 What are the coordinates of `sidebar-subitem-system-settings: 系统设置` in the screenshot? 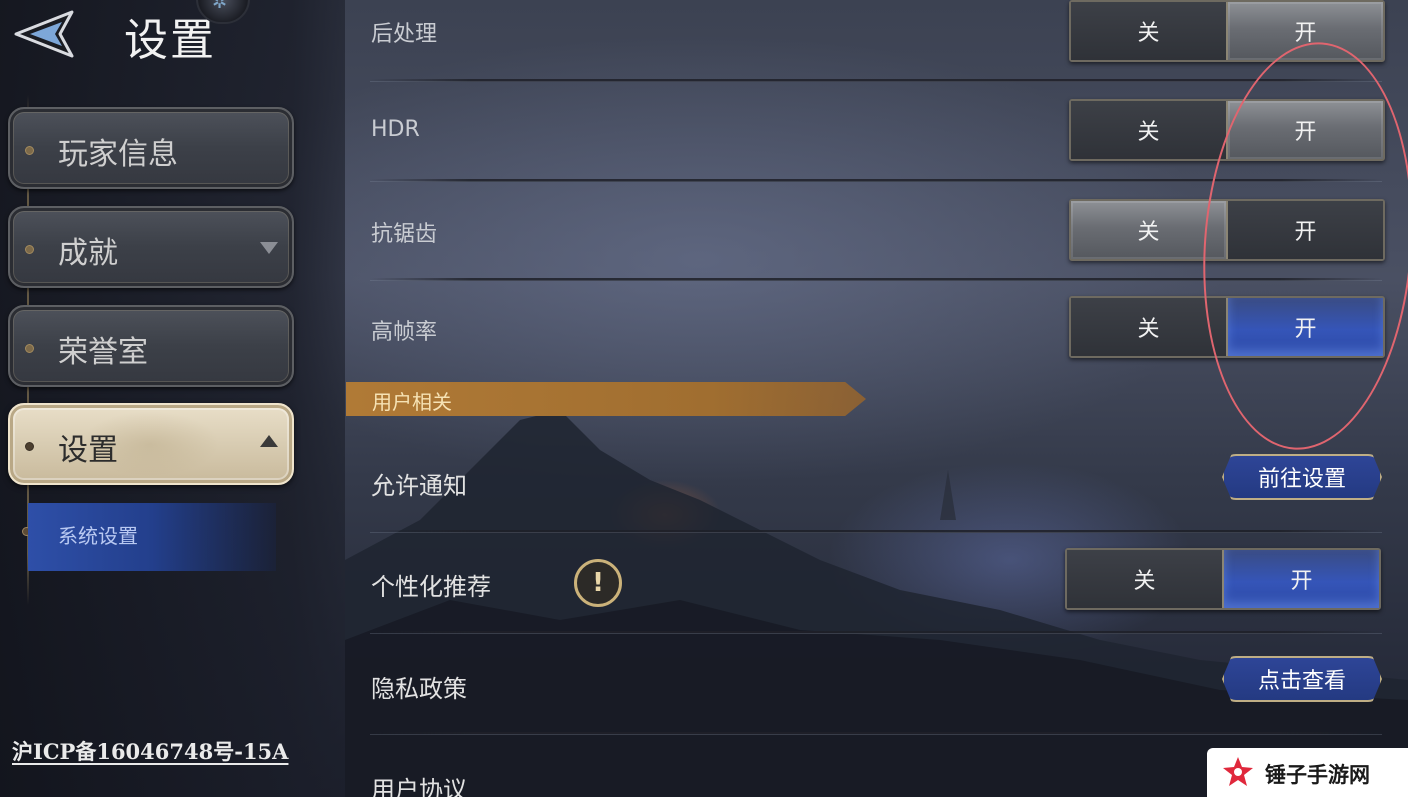 It's located at (152, 537).